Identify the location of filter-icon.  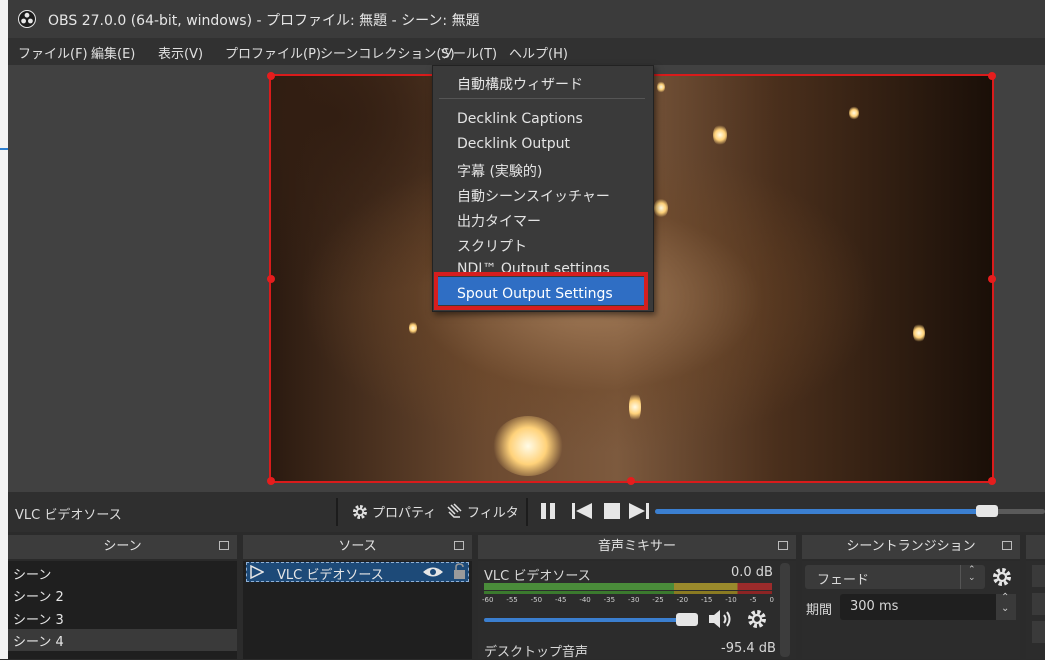
(454, 510).